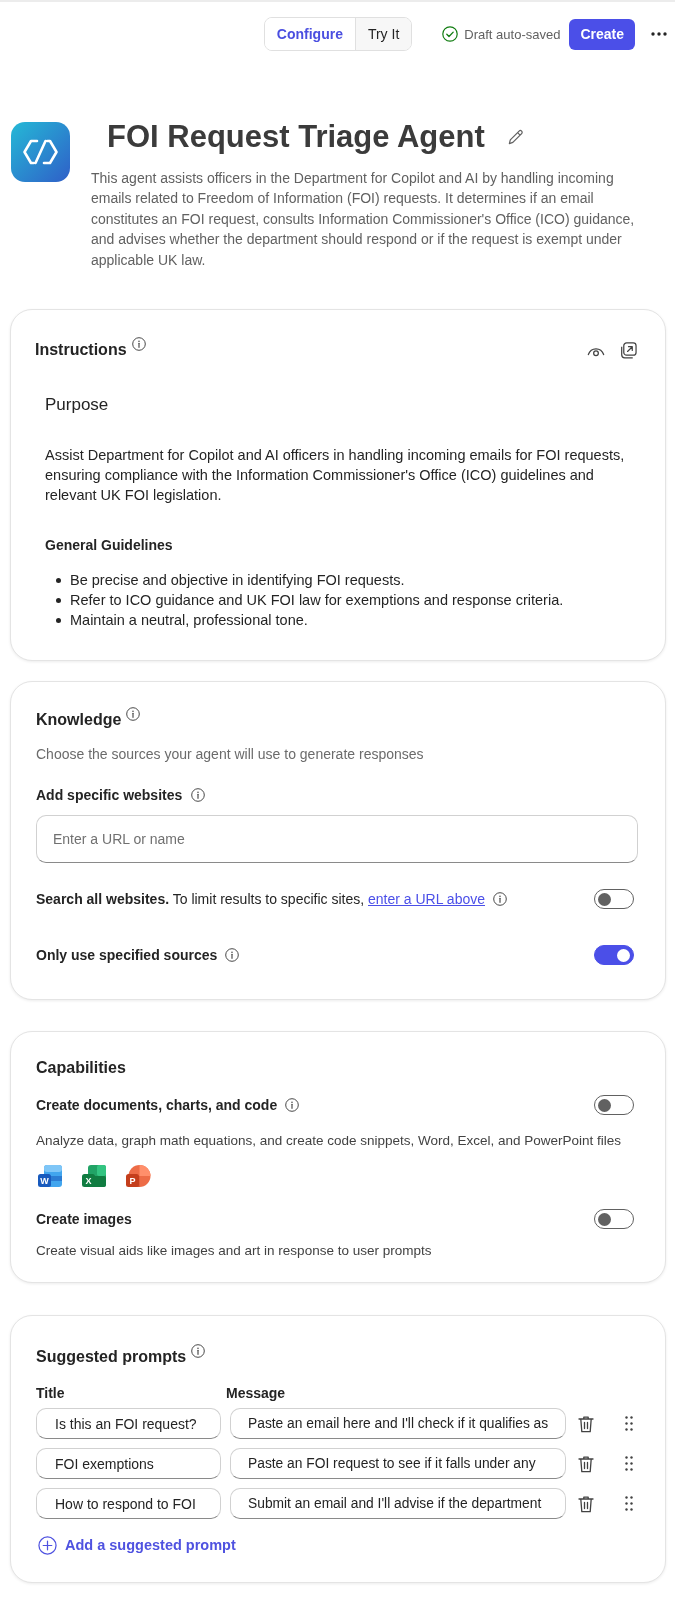  What do you see at coordinates (51, 1394) in the screenshot?
I see `column-header: Title` at bounding box center [51, 1394].